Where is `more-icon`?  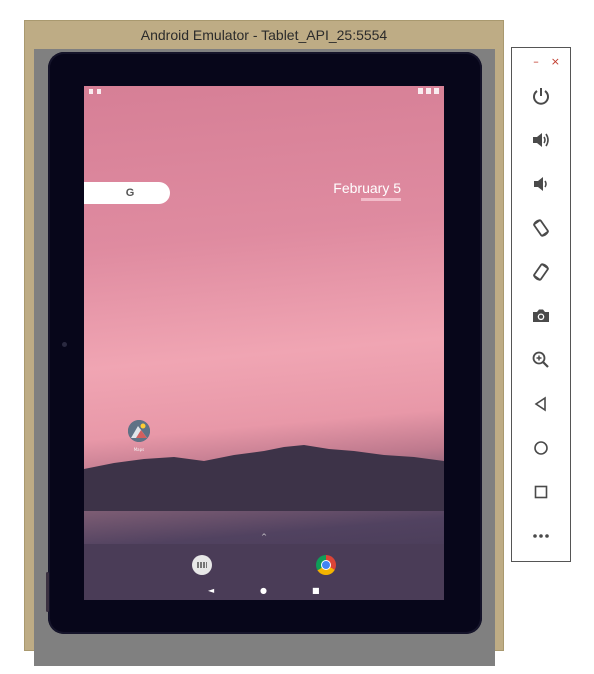 more-icon is located at coordinates (541, 536).